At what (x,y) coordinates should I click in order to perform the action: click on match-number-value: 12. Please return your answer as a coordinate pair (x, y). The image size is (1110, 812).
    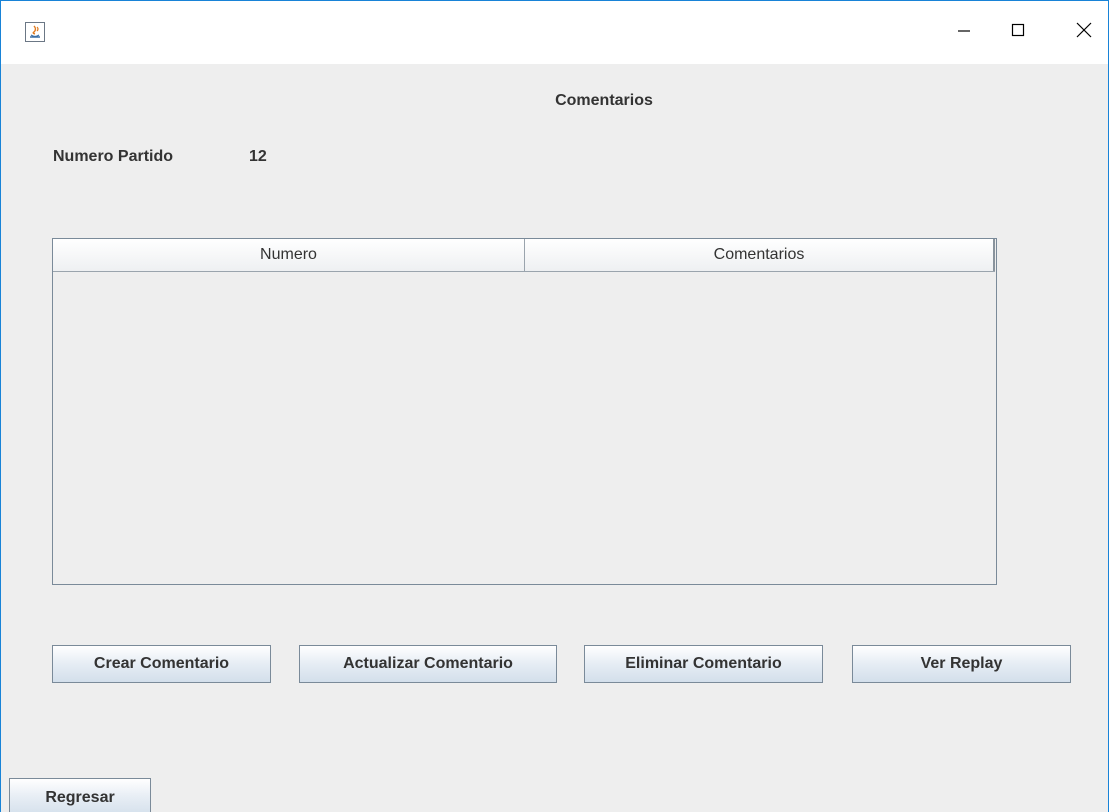
    Looking at the image, I should click on (258, 156).